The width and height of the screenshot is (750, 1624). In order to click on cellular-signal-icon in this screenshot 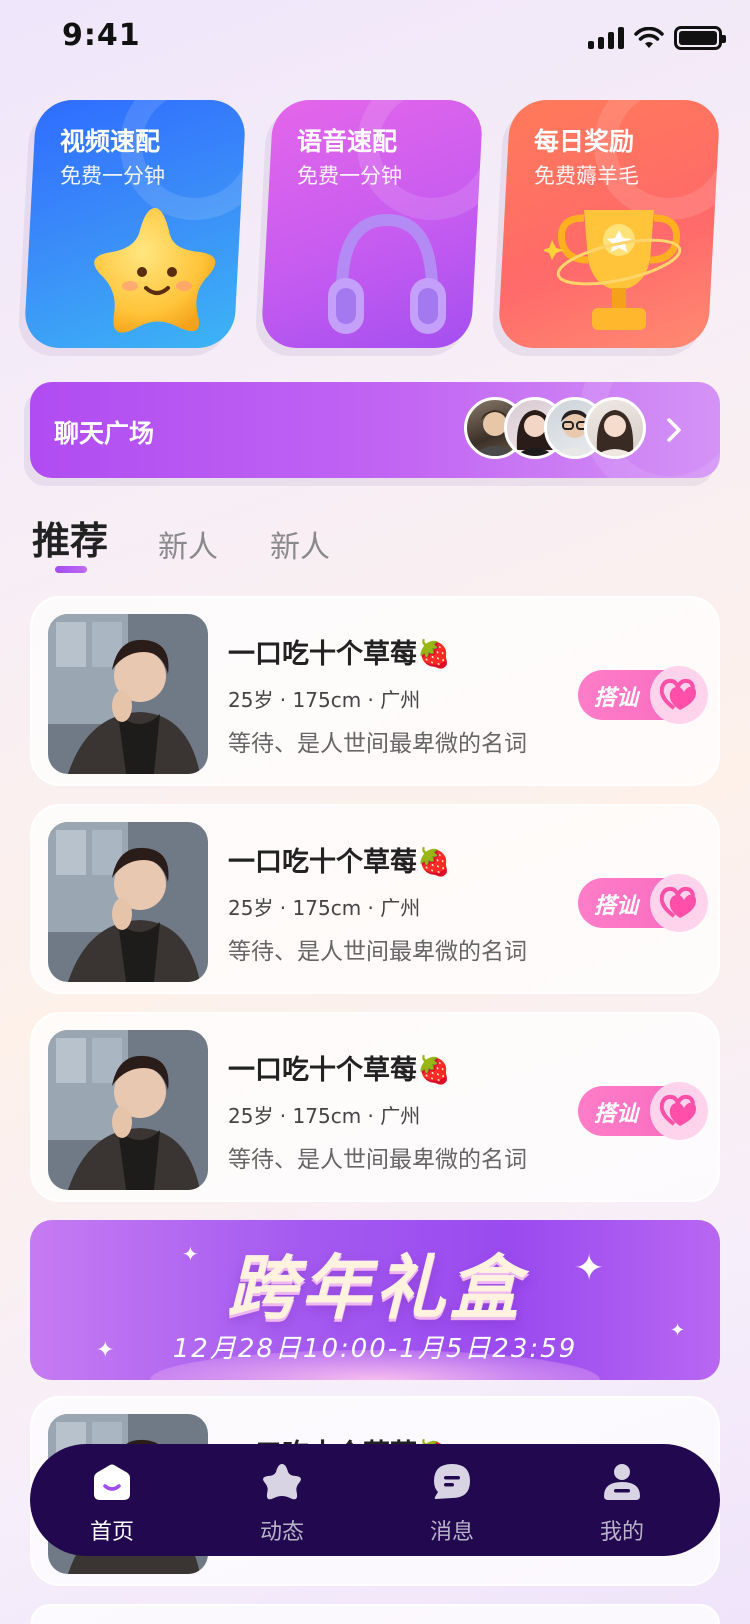, I will do `click(606, 38)`.